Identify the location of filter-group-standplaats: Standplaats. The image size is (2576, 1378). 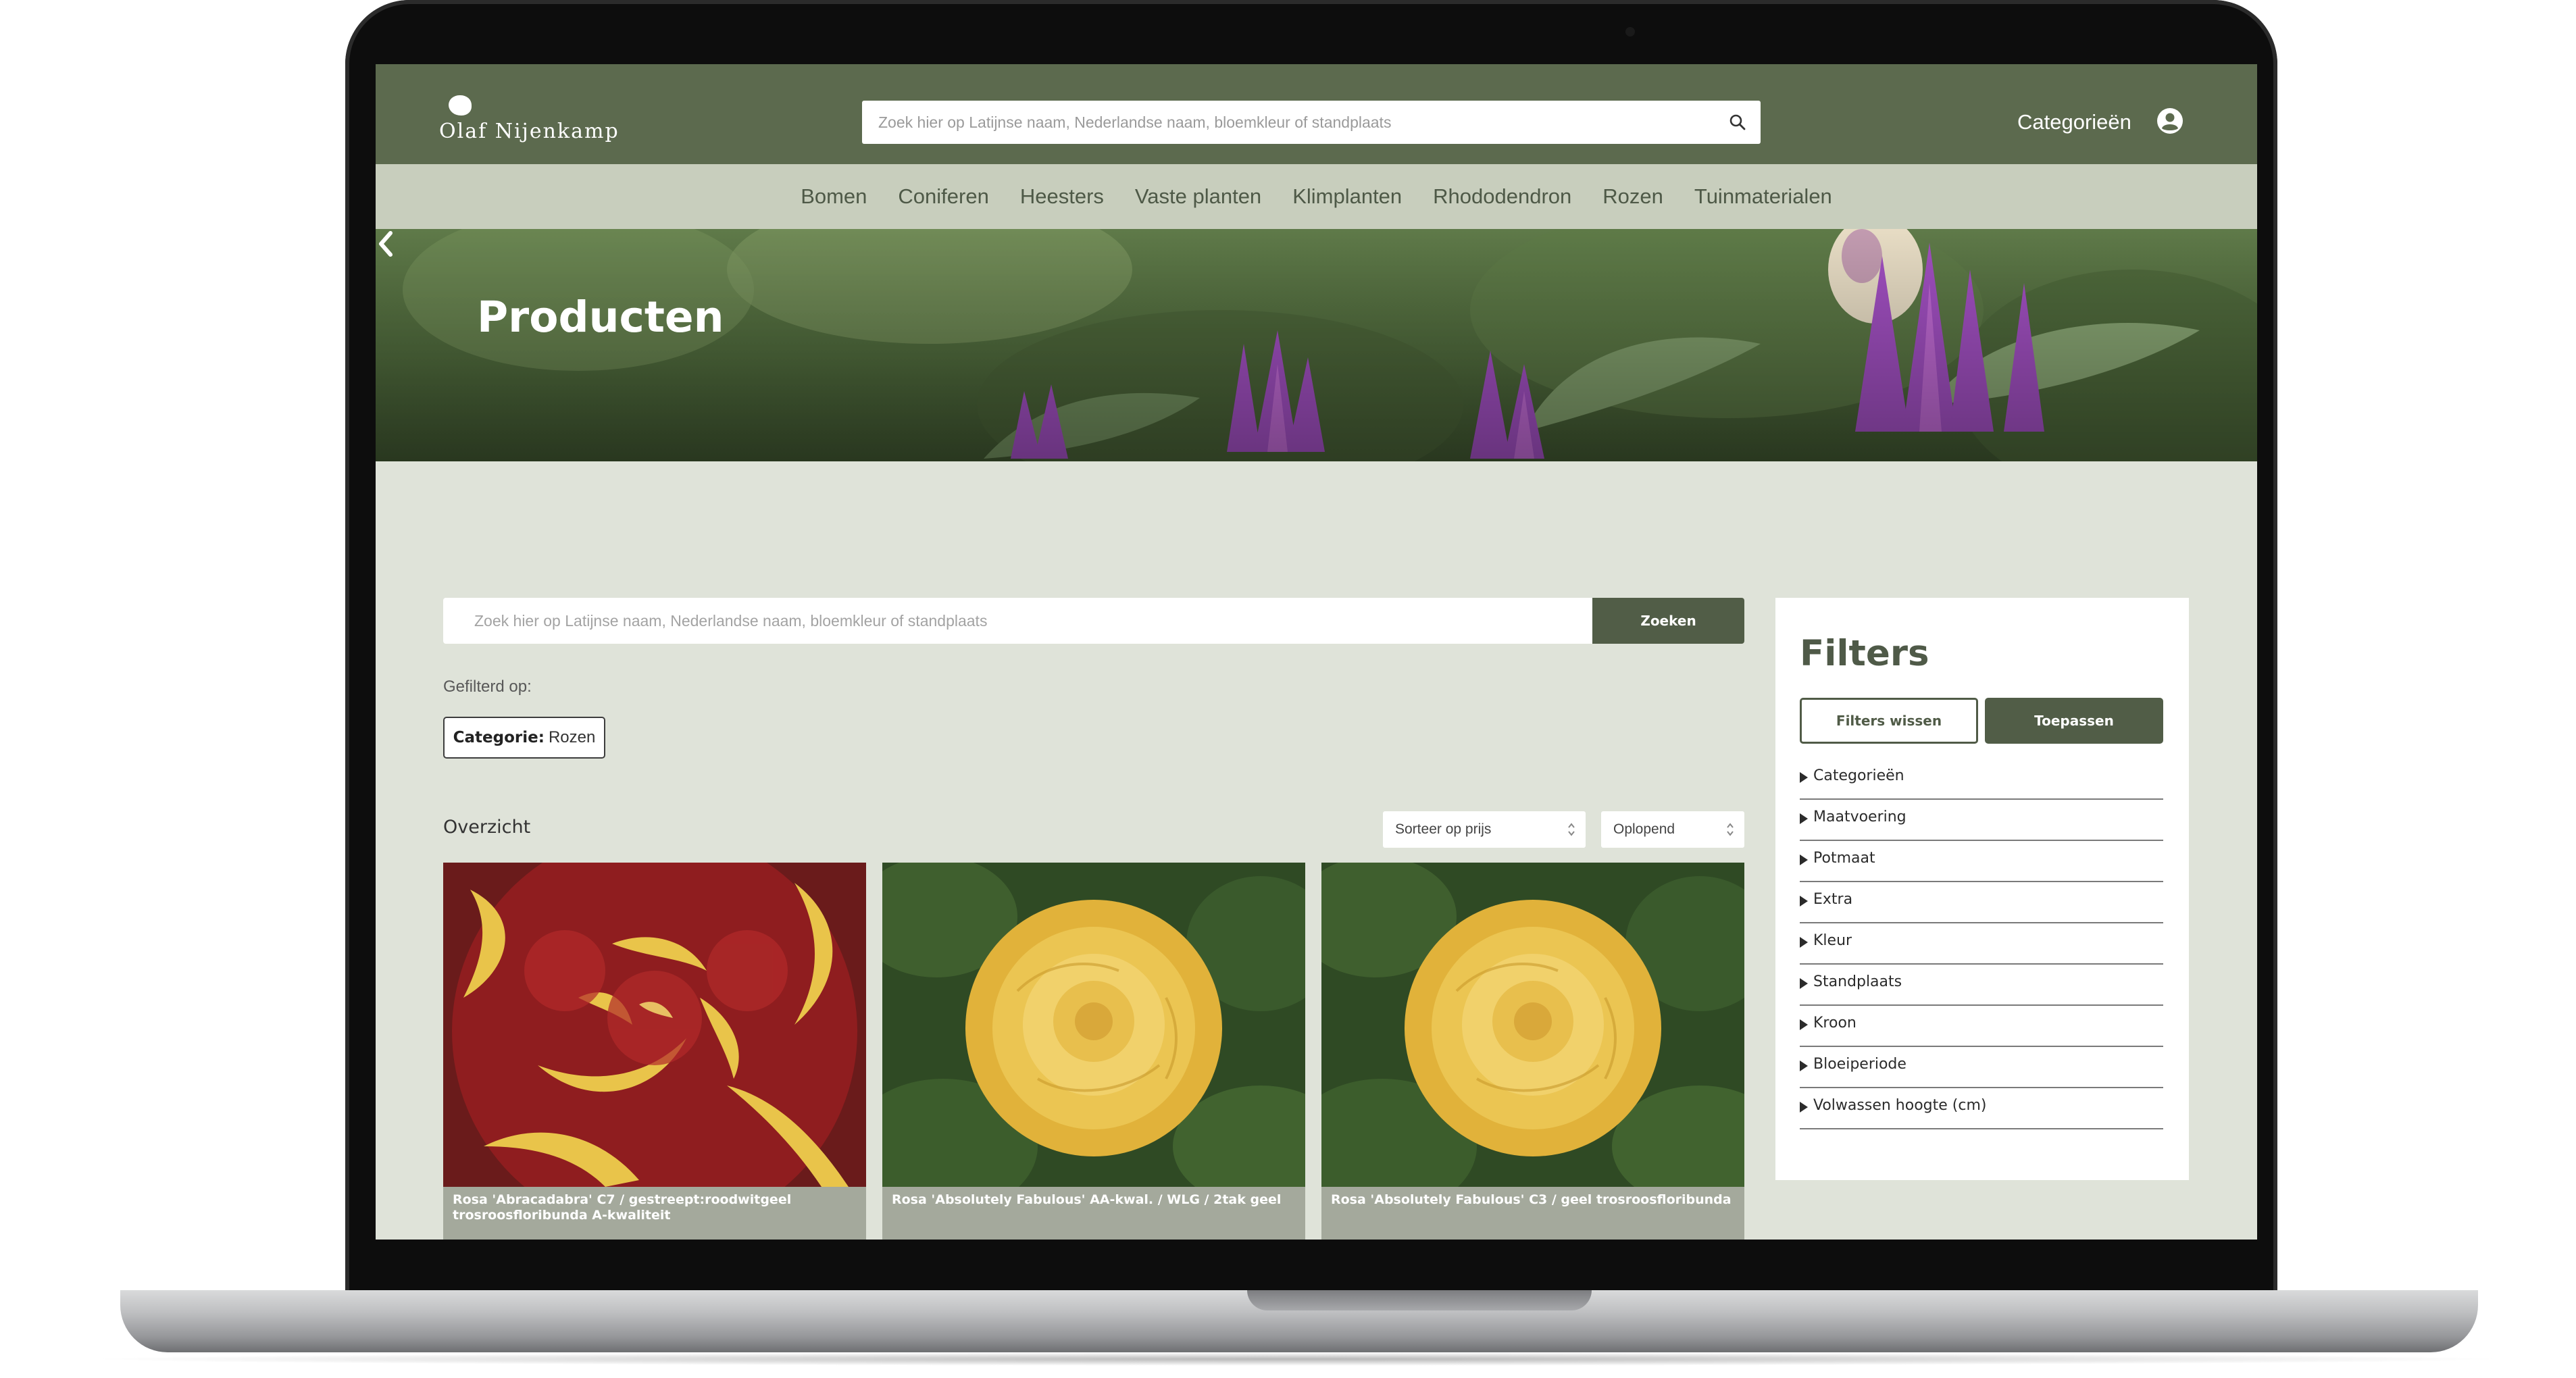
(1981, 985).